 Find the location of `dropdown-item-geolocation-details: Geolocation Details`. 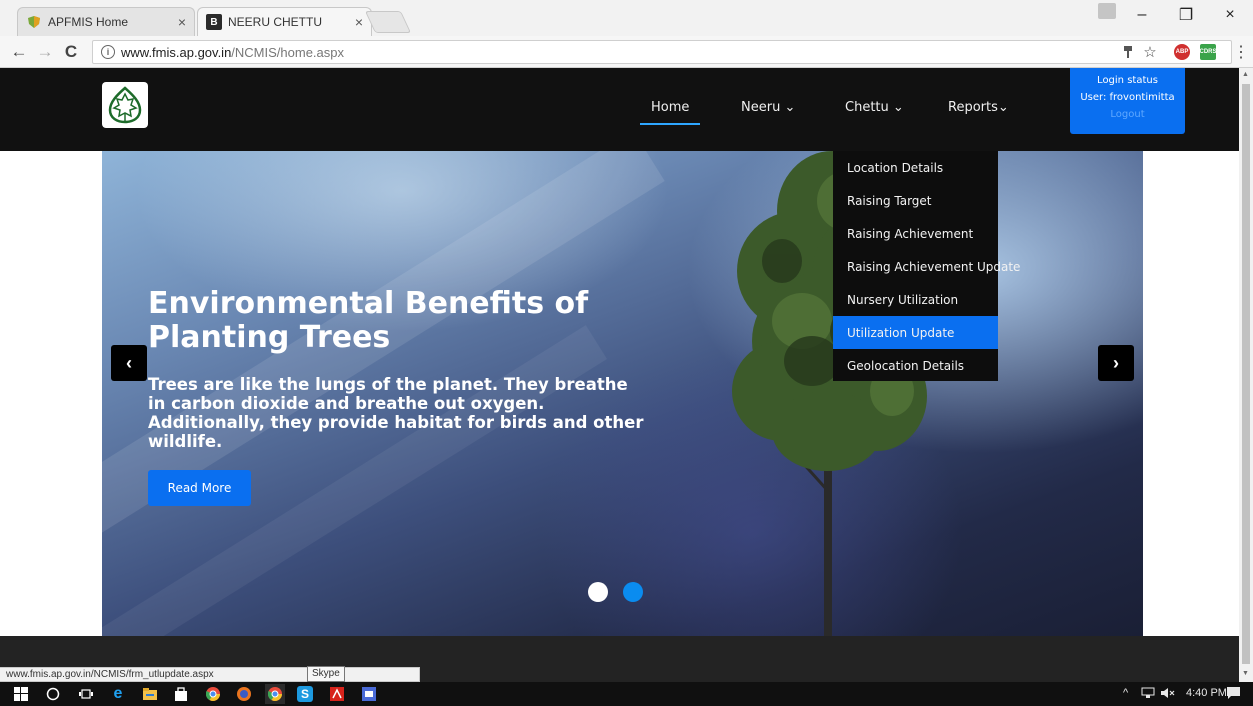

dropdown-item-geolocation-details: Geolocation Details is located at coordinates (915, 365).